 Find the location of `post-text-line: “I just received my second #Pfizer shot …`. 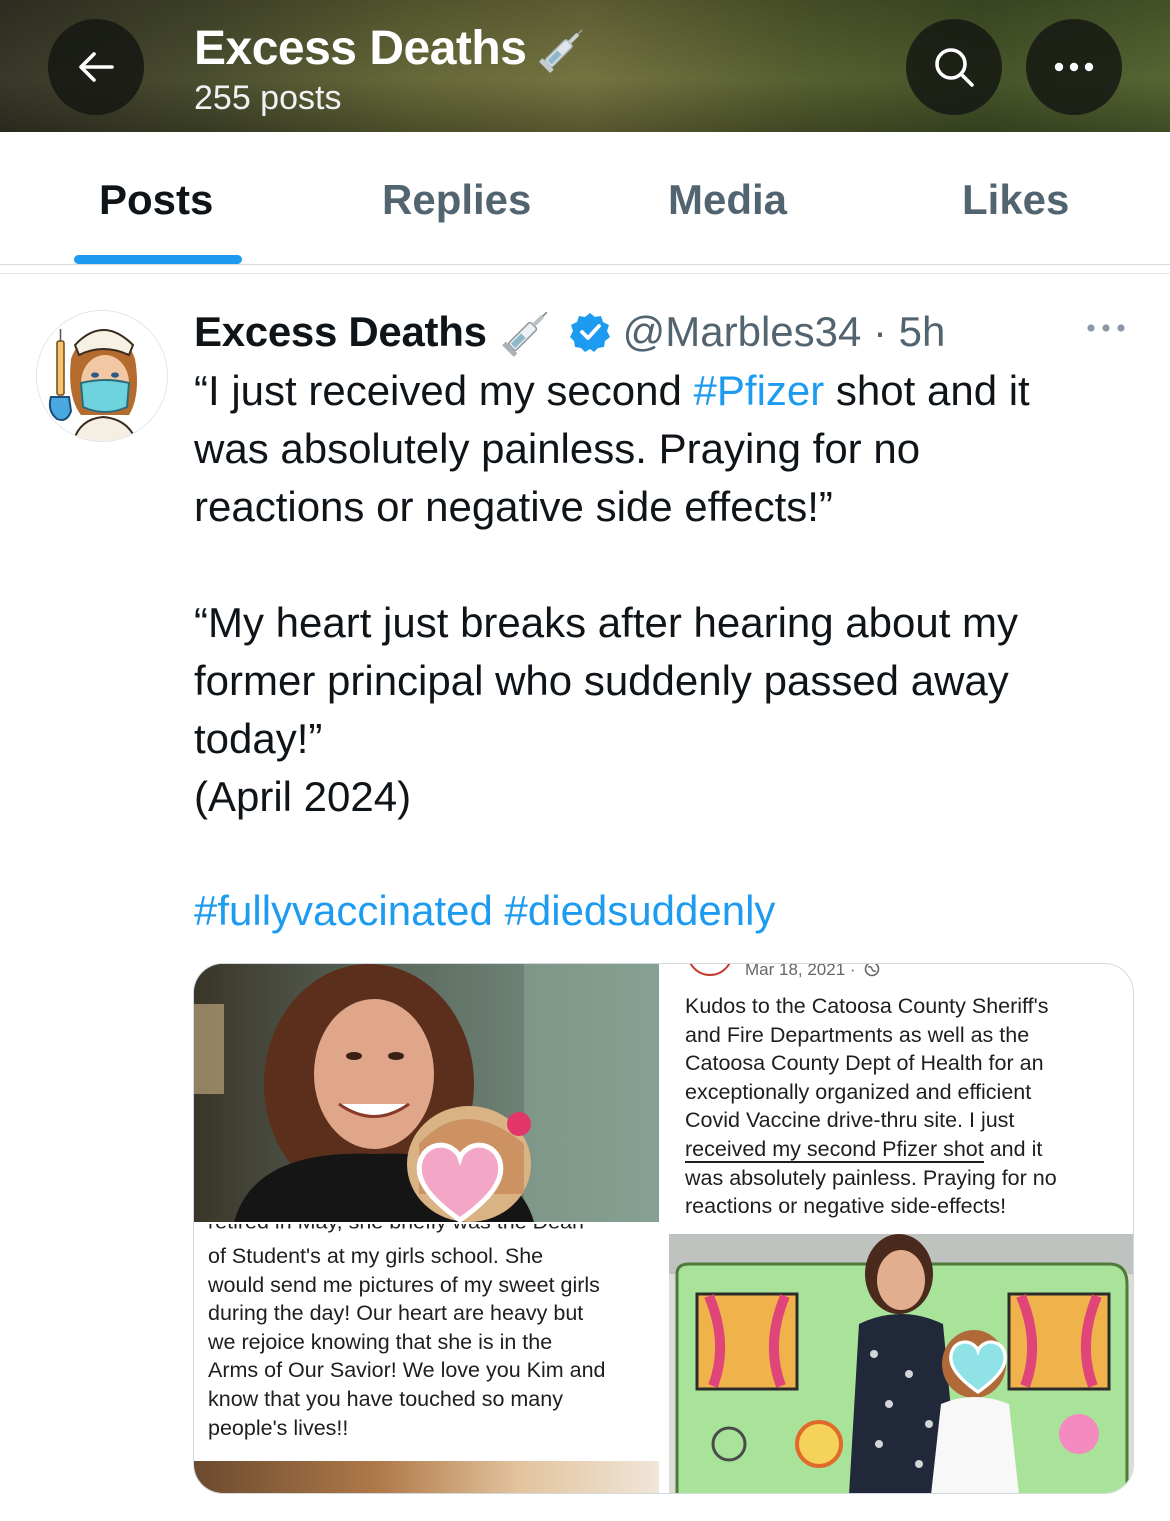

post-text-line: “I just received my second #Pfizer shot … is located at coordinates (612, 390).